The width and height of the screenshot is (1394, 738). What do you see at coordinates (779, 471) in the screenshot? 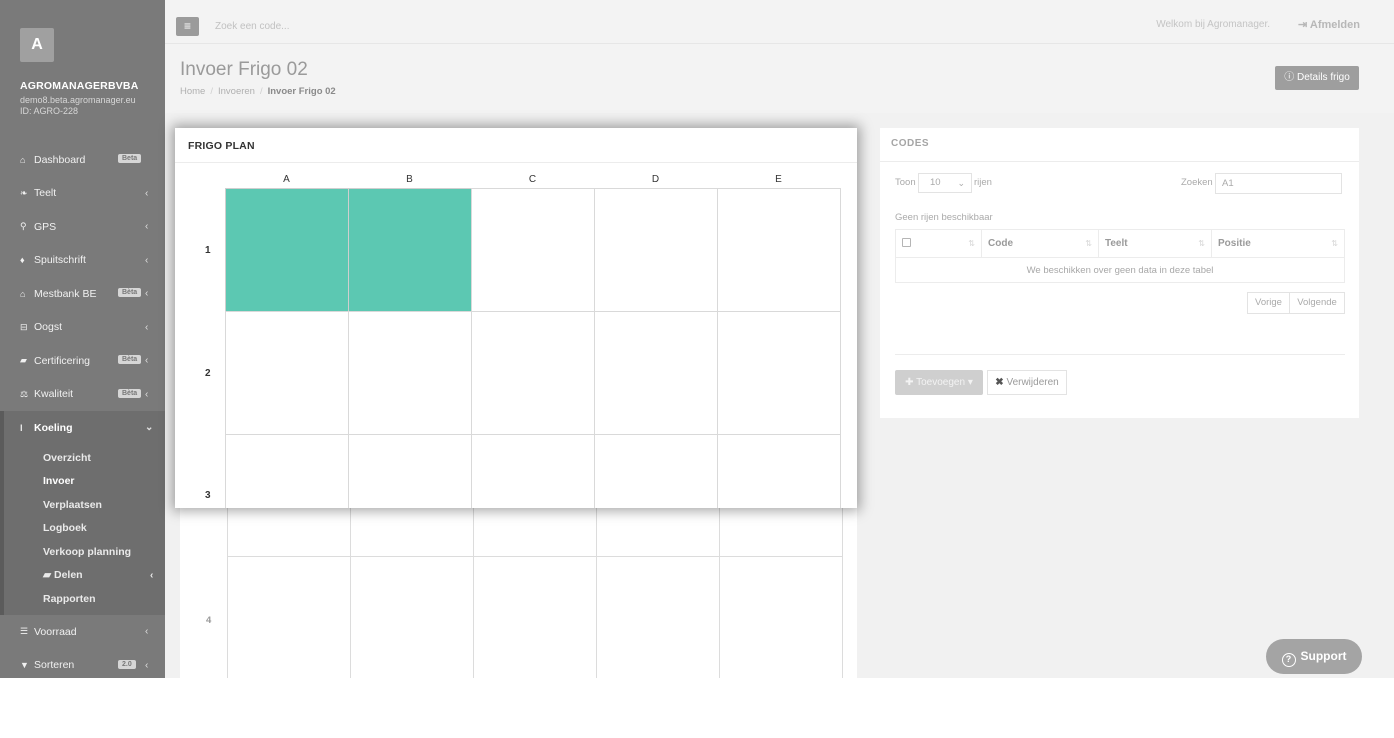
I see `frigo-cell-3e` at bounding box center [779, 471].